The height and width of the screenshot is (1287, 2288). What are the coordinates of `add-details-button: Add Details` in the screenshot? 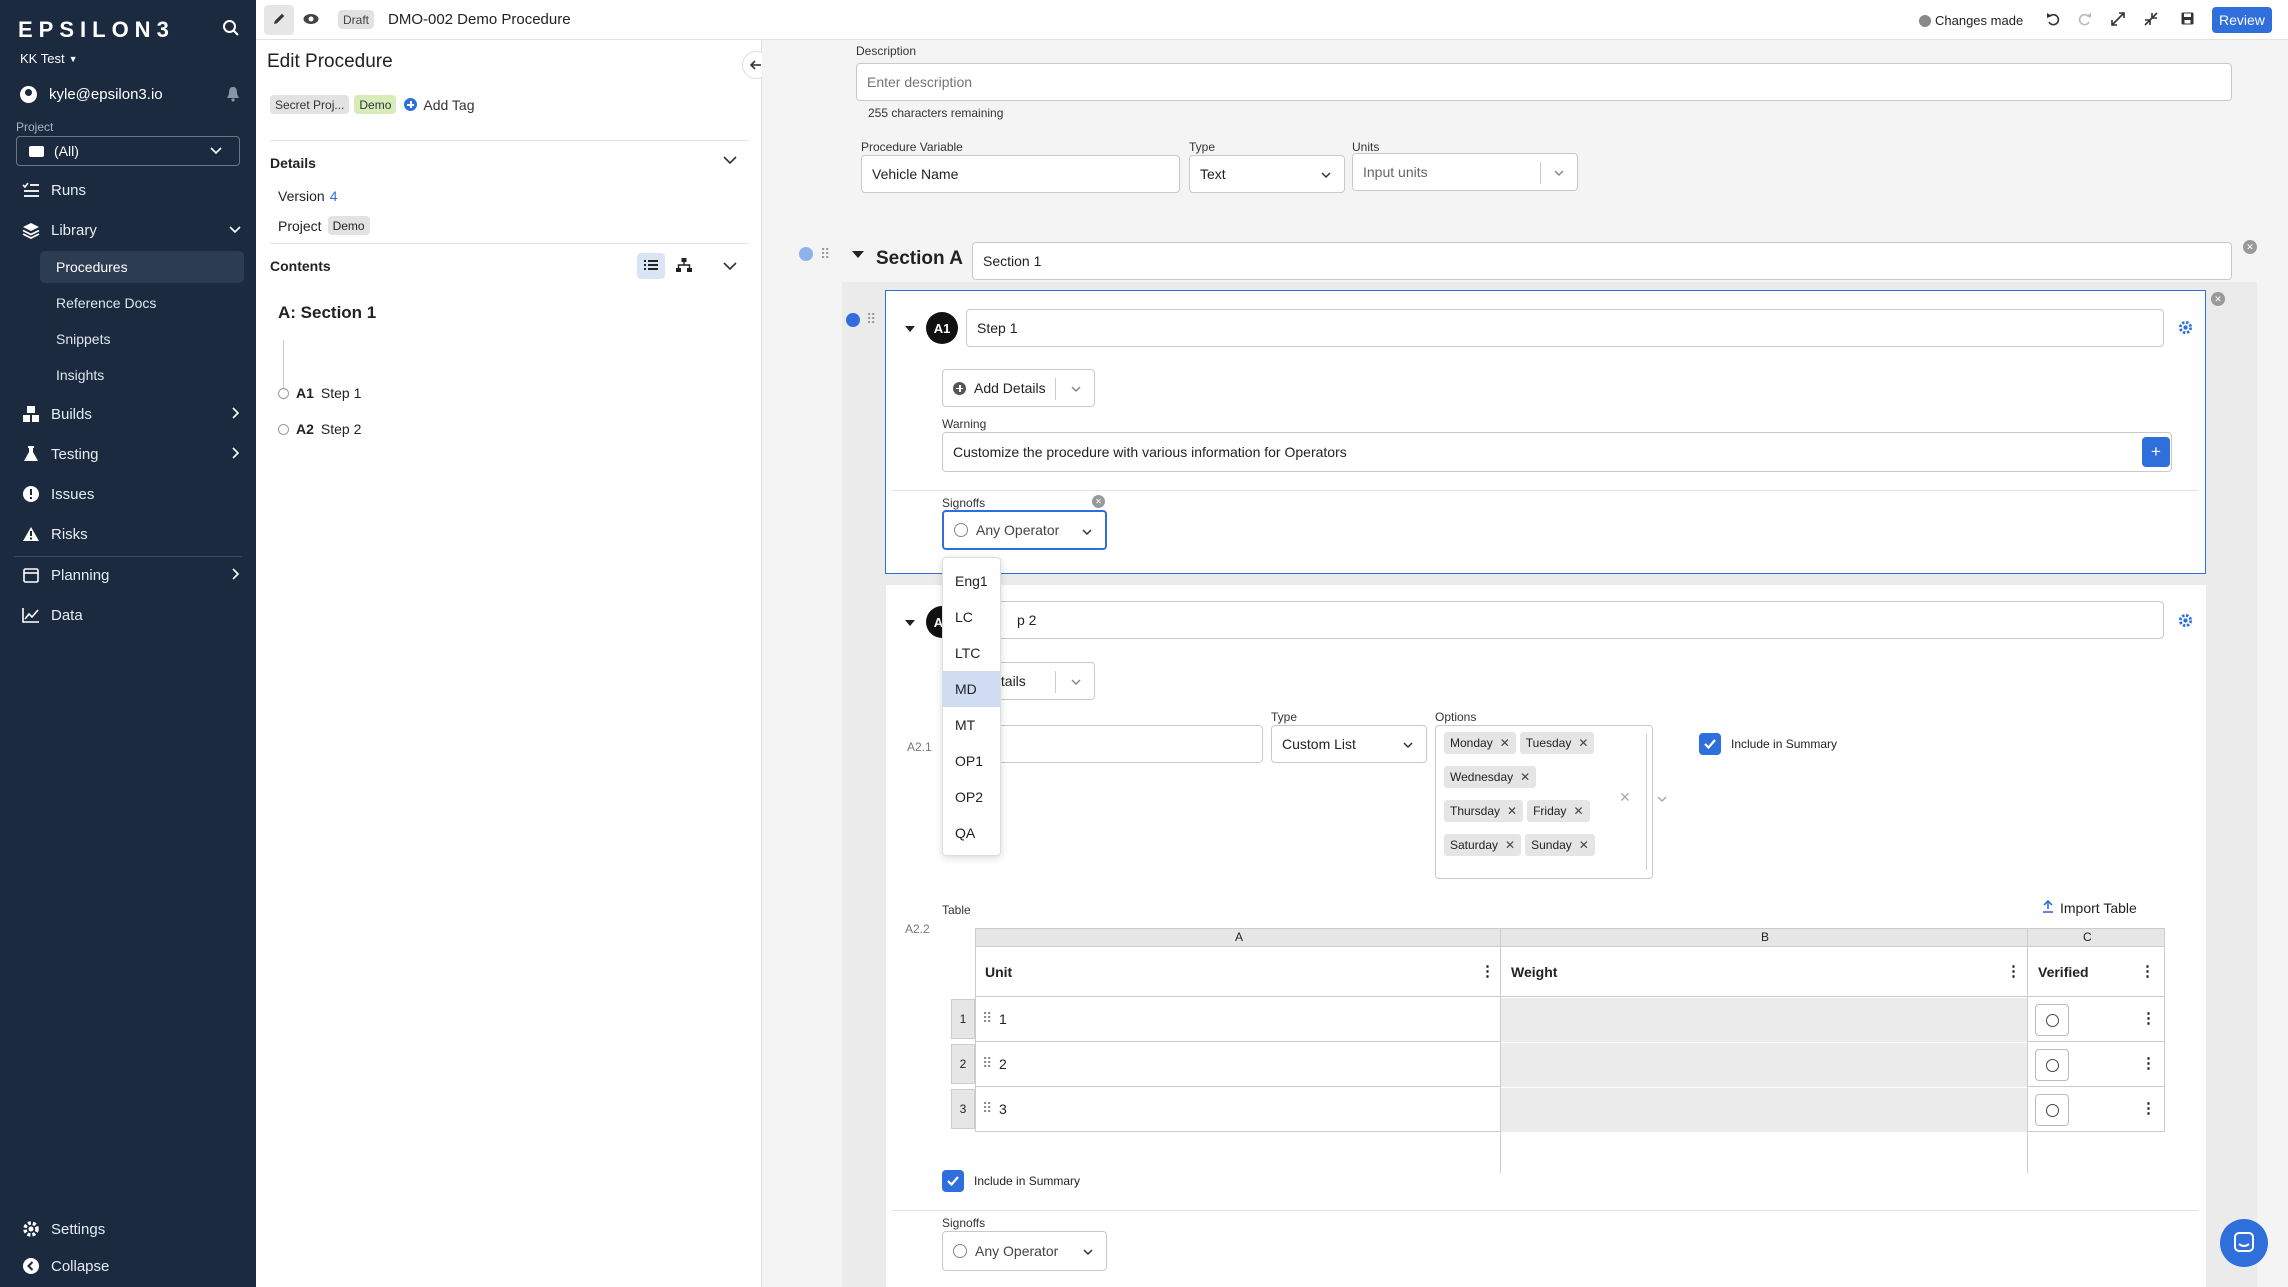 It's located at (1018, 388).